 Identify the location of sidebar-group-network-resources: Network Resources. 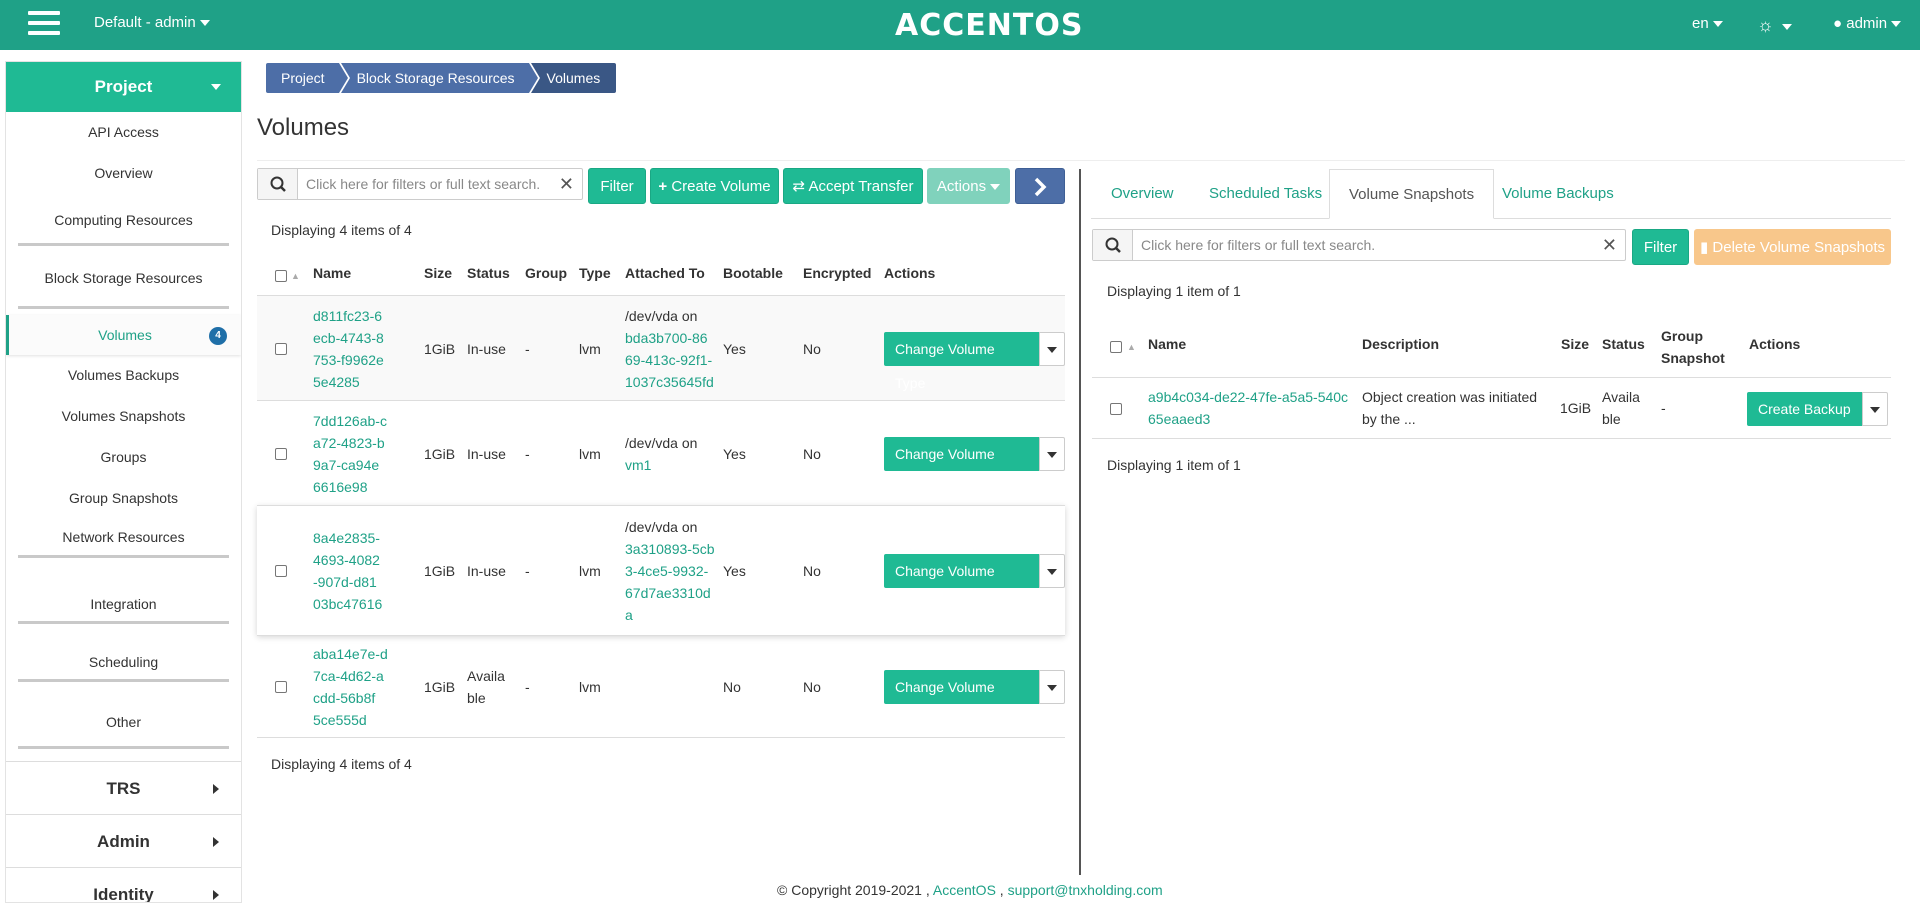
(123, 550).